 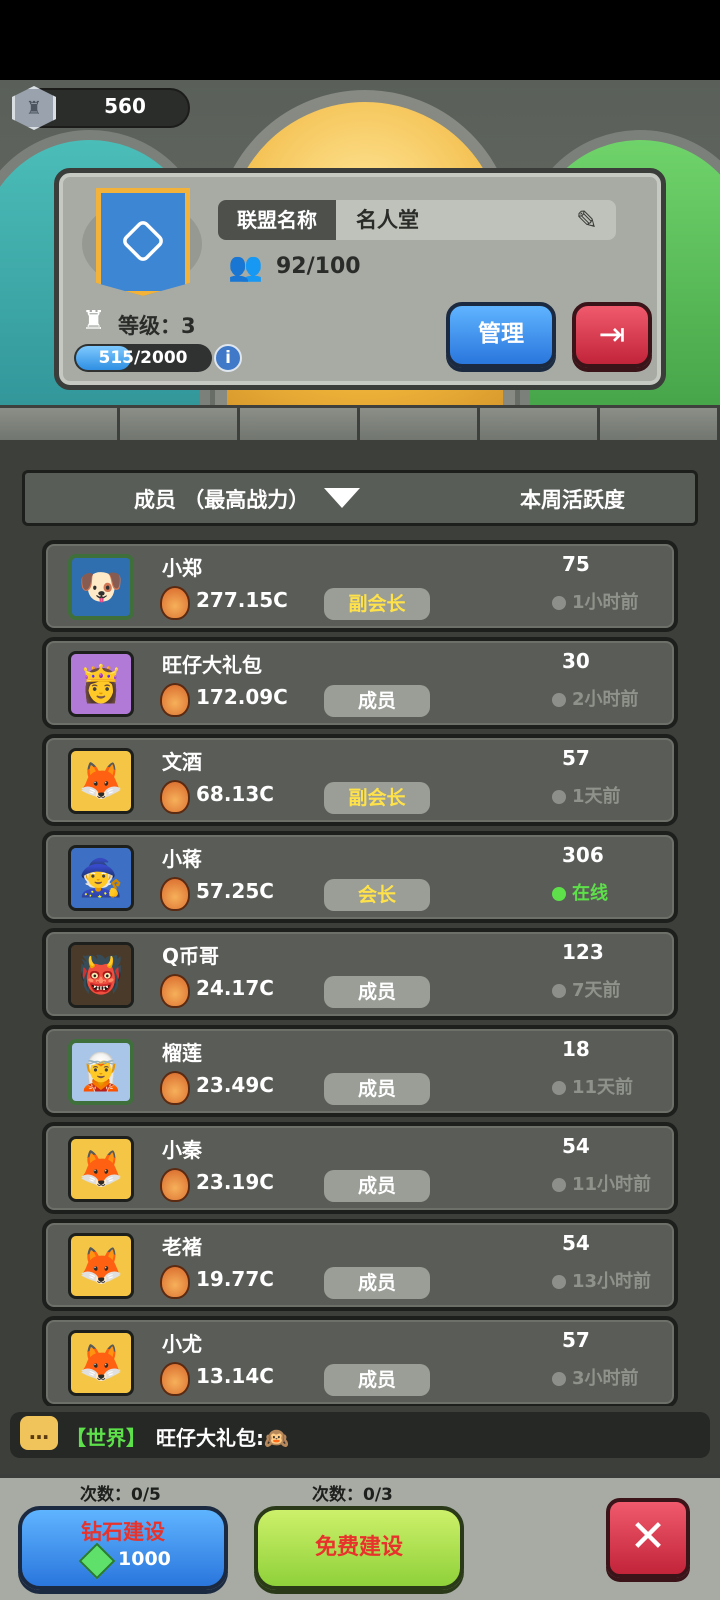 I want to click on member-name: 旺仔大礼包, so click(x=212, y=665).